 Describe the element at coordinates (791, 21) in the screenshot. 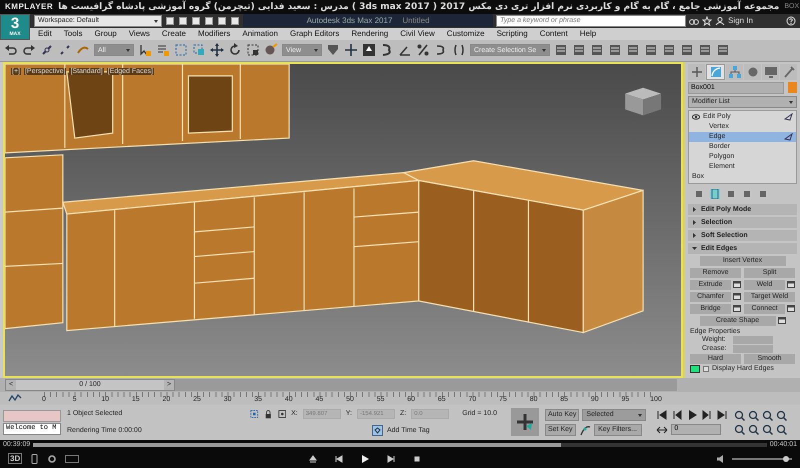

I see `help-icon` at that location.